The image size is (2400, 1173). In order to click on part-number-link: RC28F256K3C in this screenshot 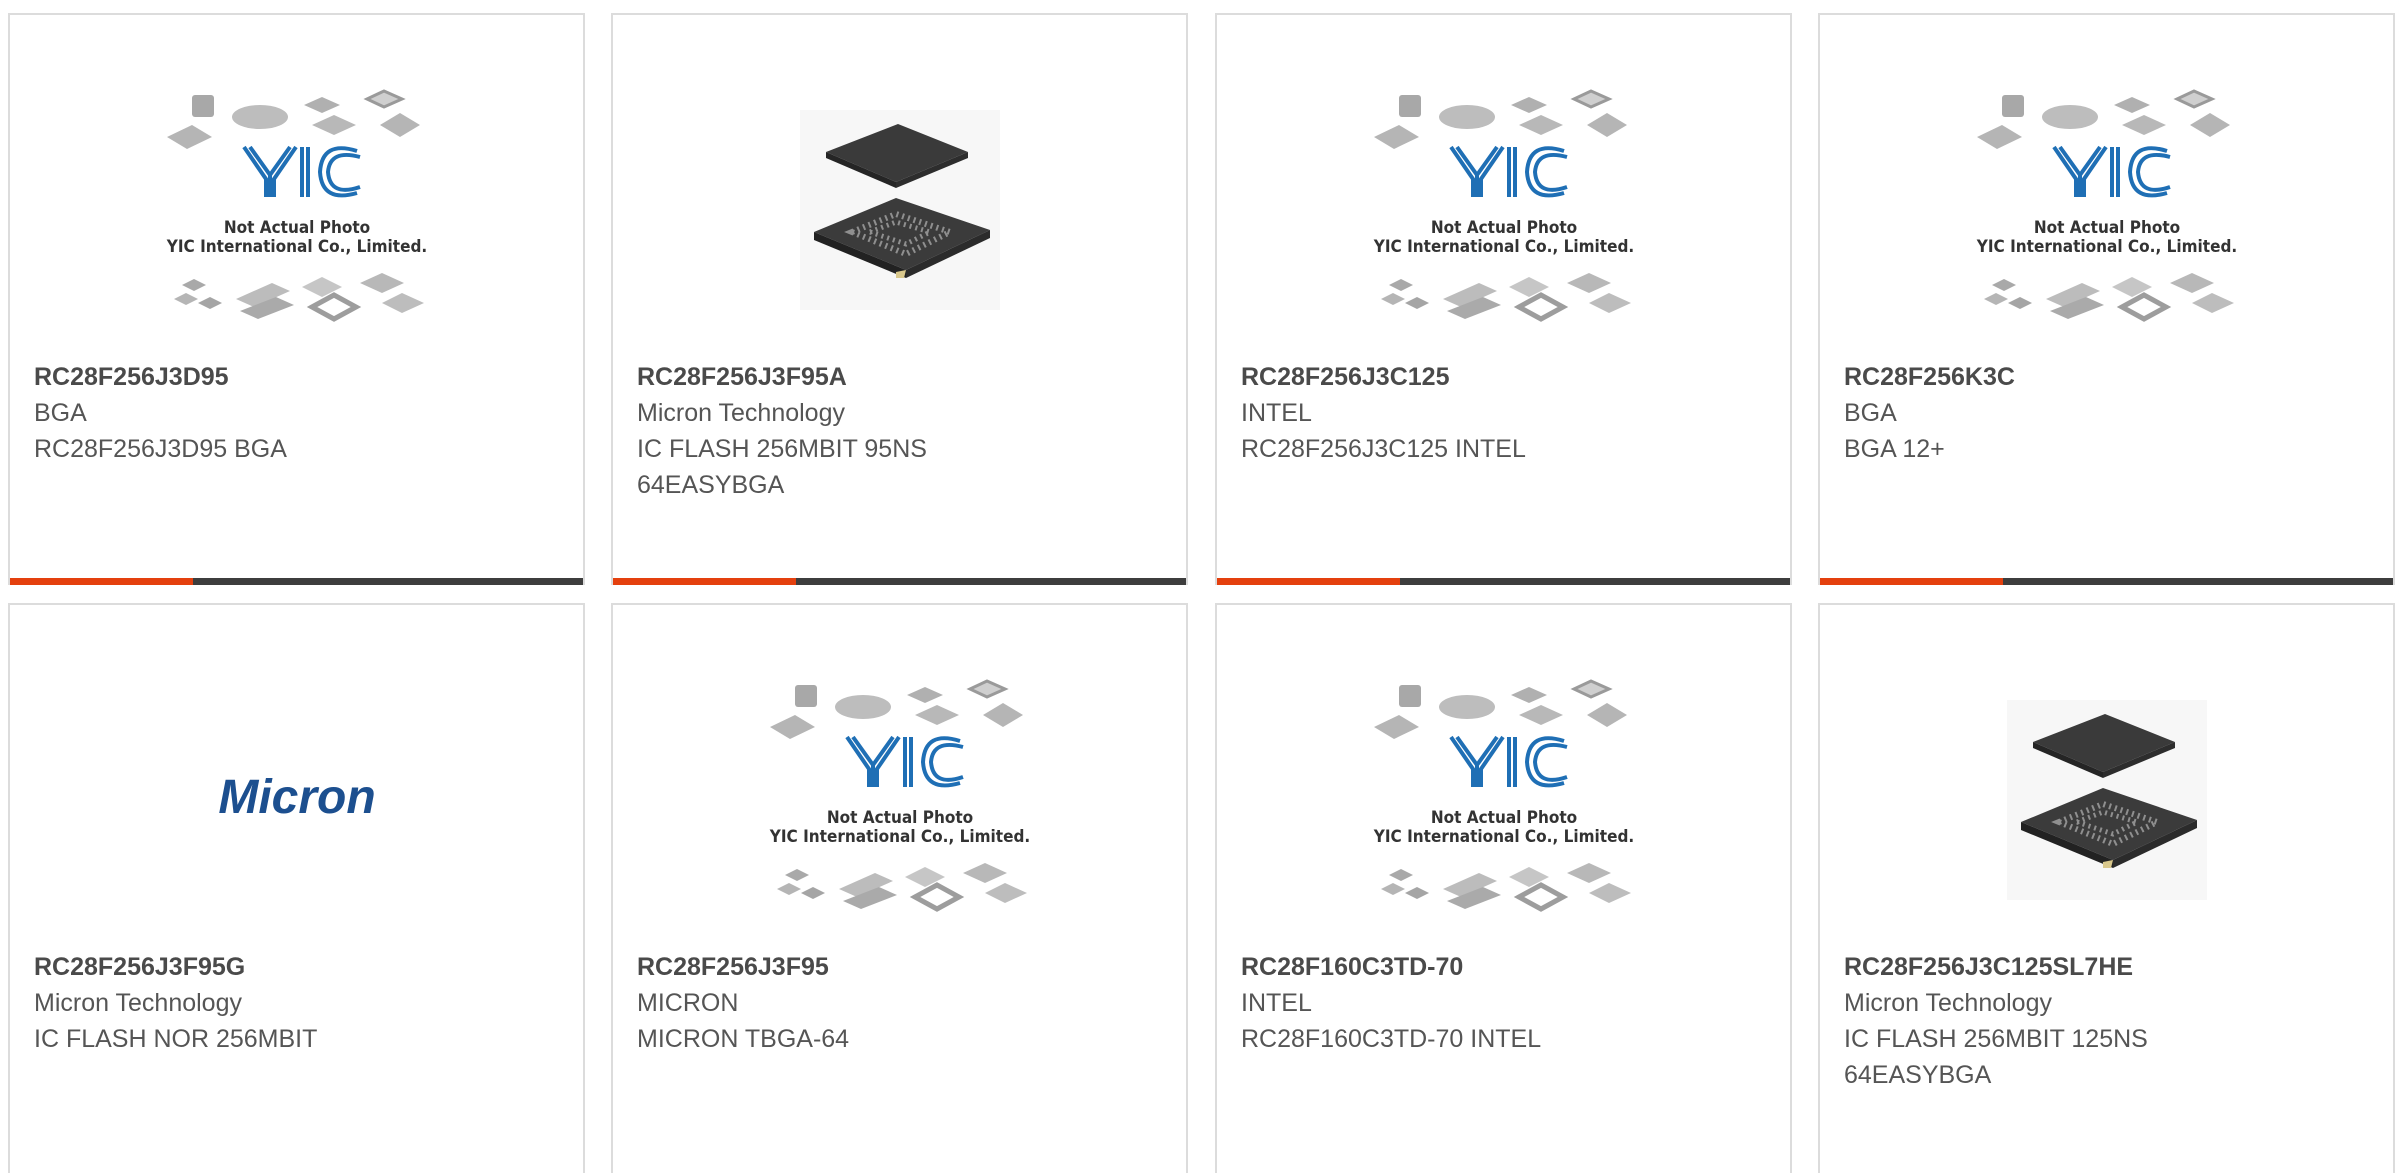, I will do `click(2106, 377)`.